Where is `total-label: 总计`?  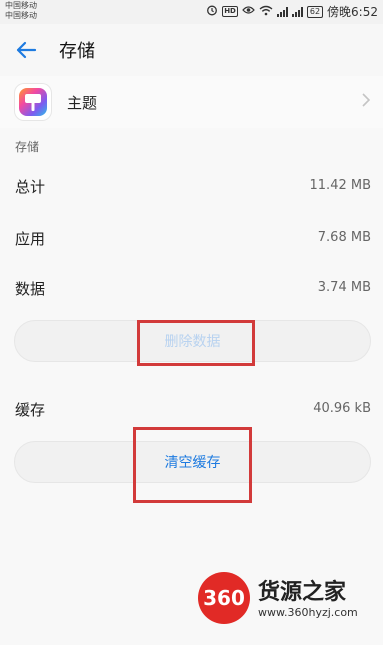 total-label: 总计 is located at coordinates (30, 187).